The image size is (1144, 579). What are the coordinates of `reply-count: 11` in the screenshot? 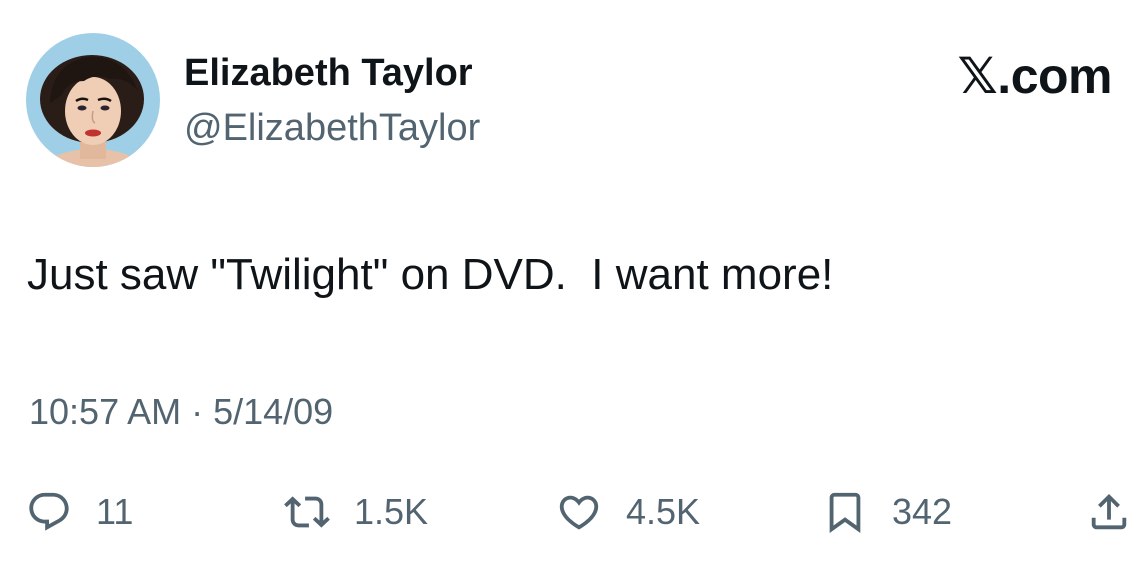 It's located at (115, 511).